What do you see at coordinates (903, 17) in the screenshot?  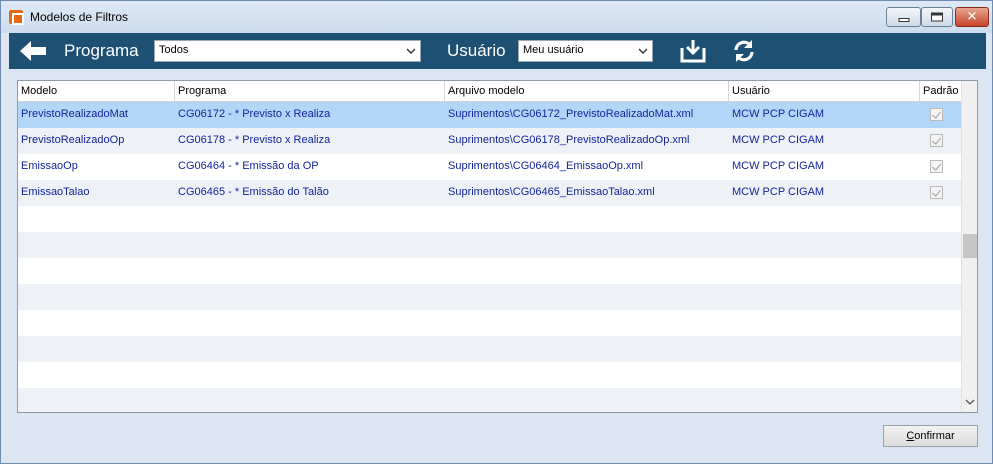 I see `minimize-button` at bounding box center [903, 17].